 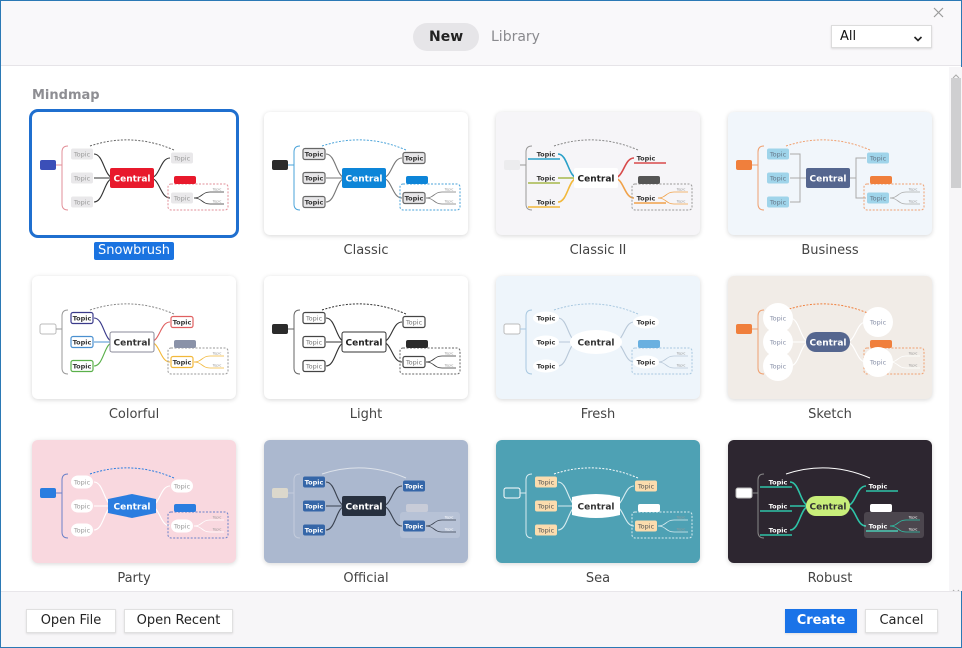 I want to click on close-icon, so click(x=939, y=13).